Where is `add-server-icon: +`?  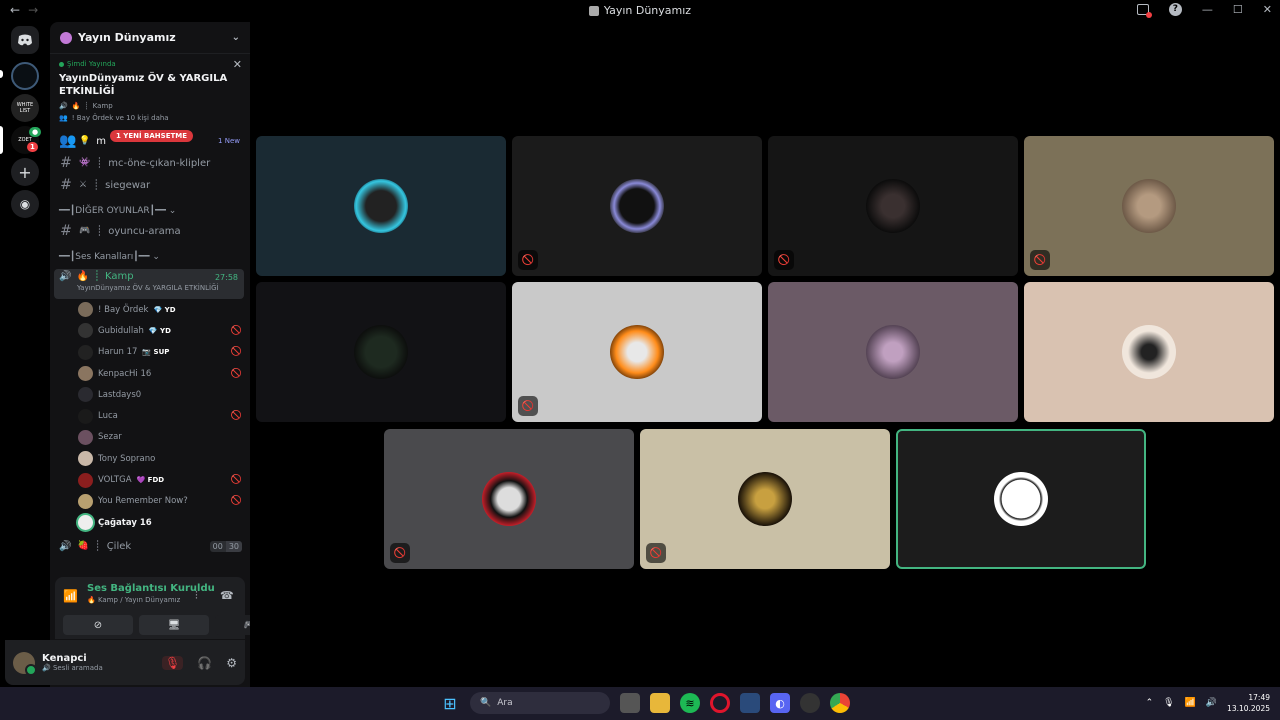
add-server-icon: + is located at coordinates (25, 172).